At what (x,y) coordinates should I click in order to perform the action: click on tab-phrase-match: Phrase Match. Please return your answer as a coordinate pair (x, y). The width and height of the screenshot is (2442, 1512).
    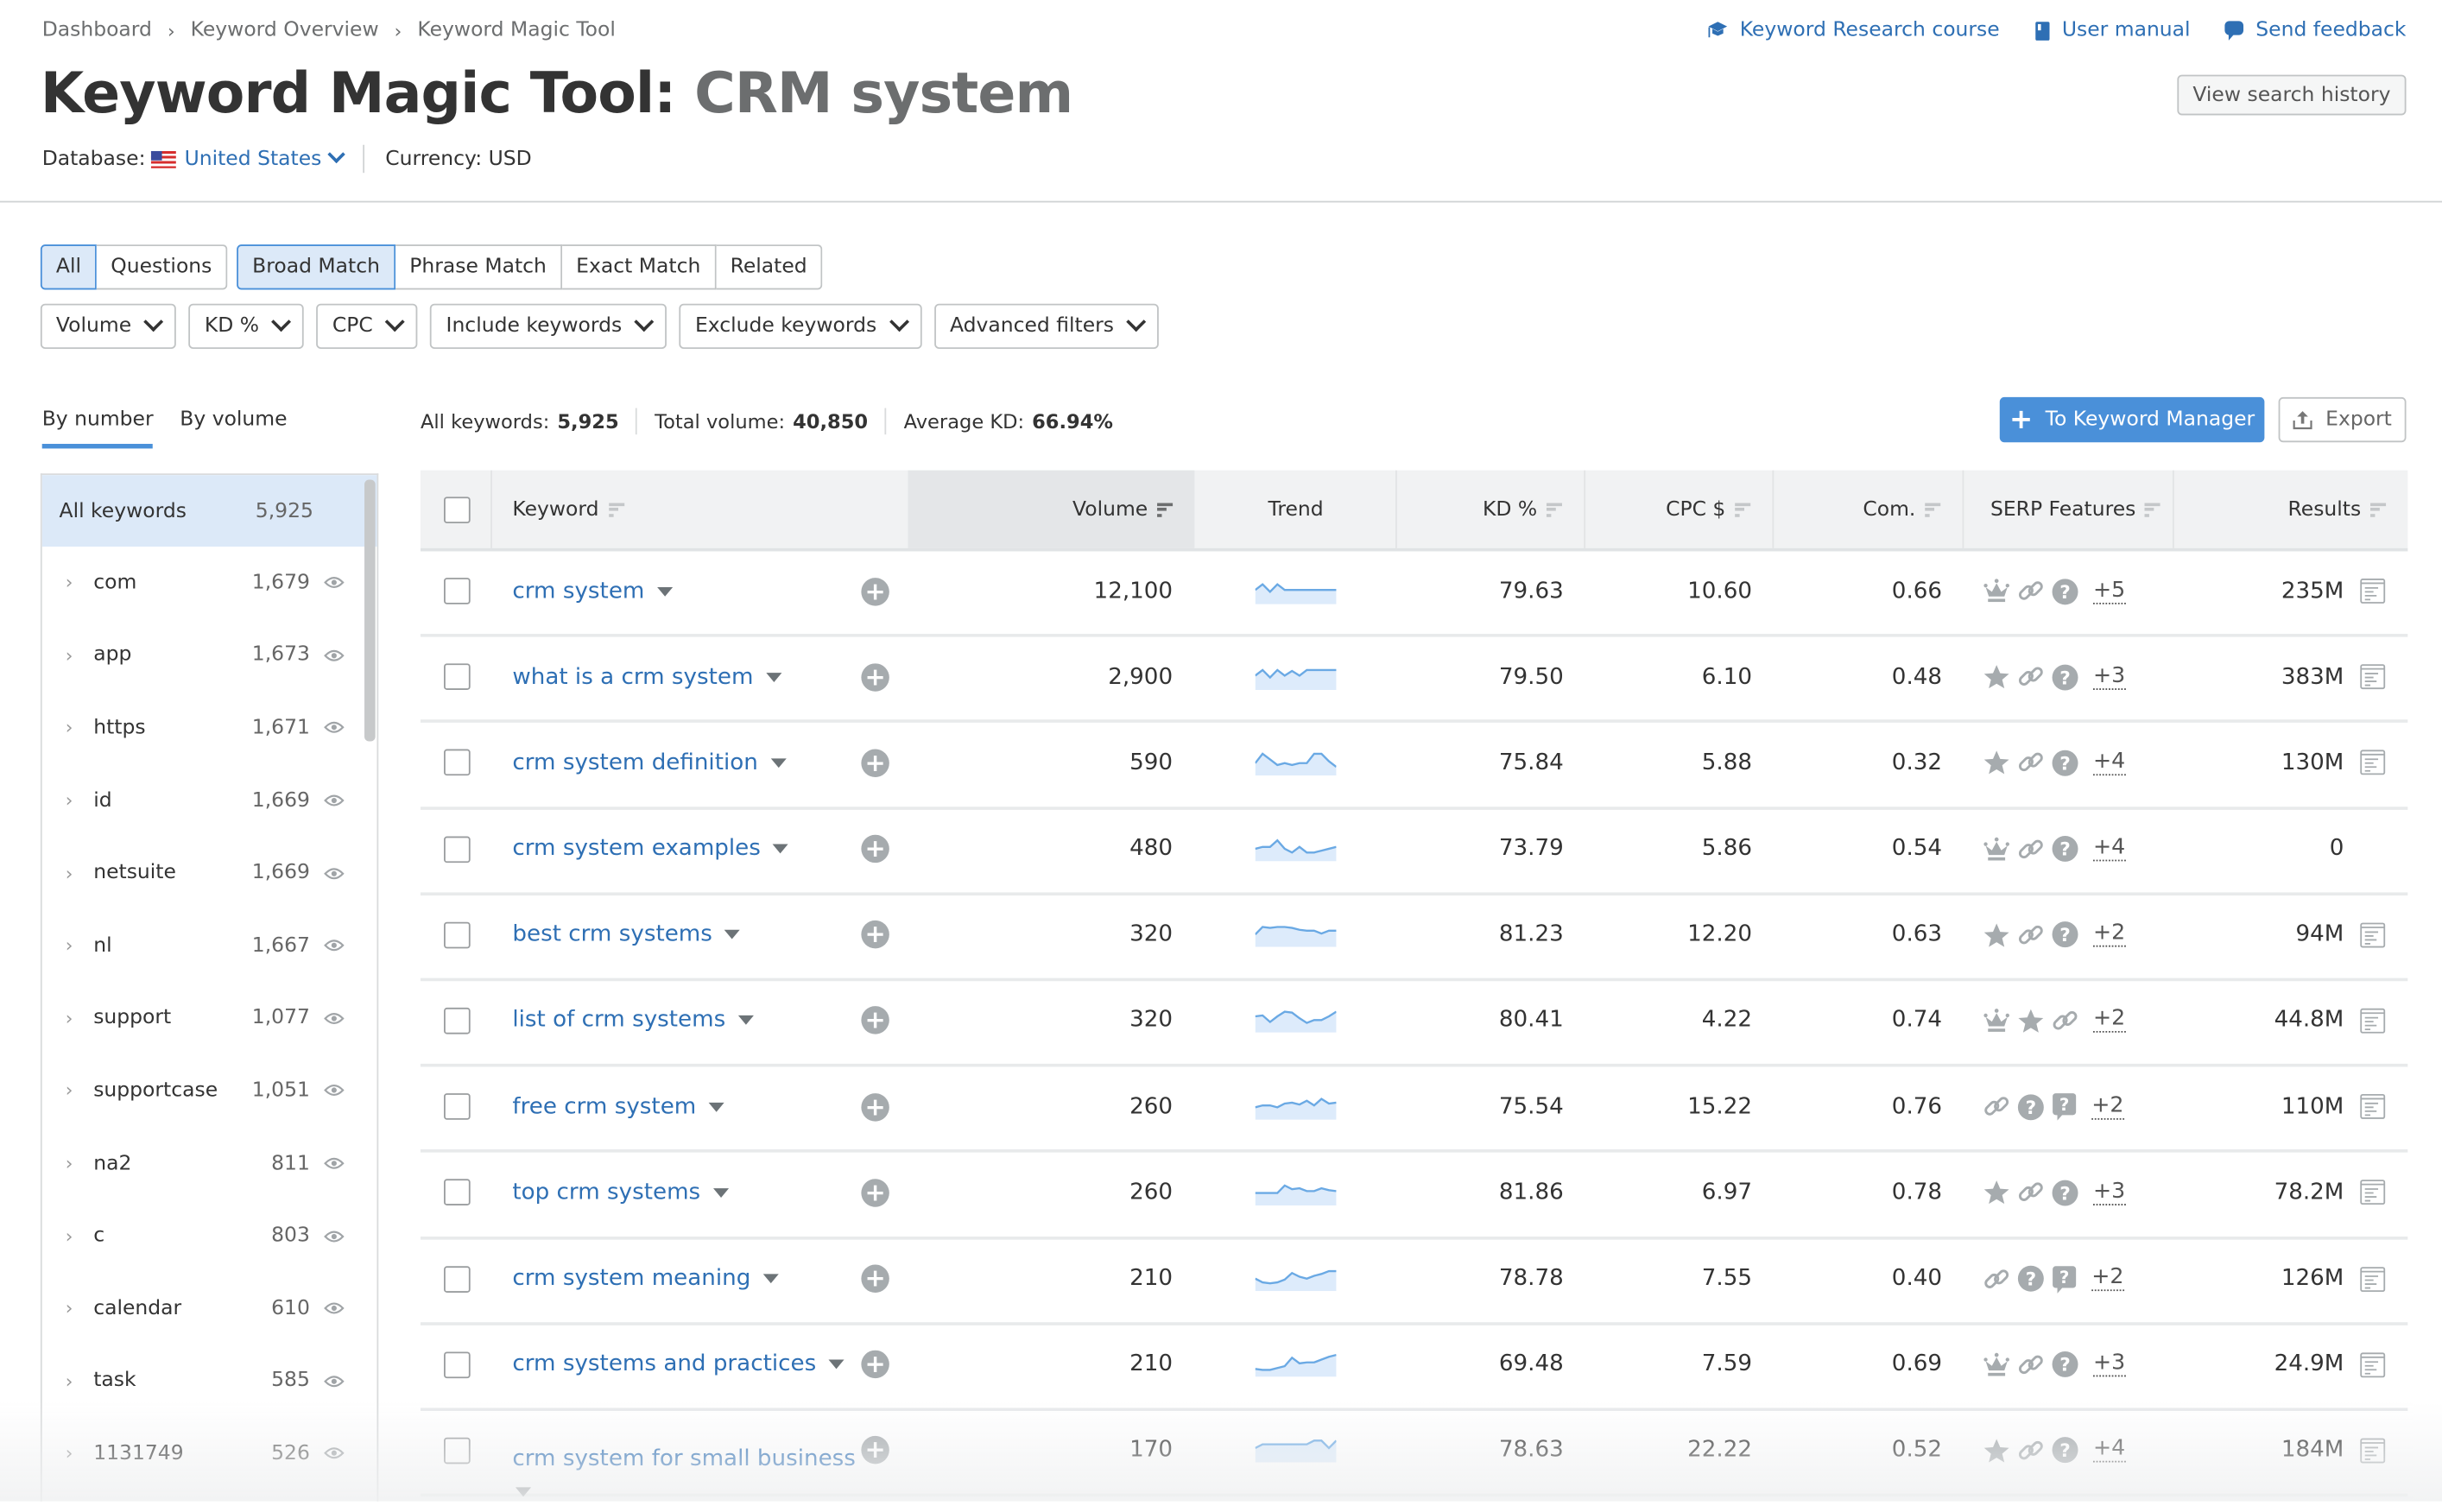
    Looking at the image, I should click on (478, 267).